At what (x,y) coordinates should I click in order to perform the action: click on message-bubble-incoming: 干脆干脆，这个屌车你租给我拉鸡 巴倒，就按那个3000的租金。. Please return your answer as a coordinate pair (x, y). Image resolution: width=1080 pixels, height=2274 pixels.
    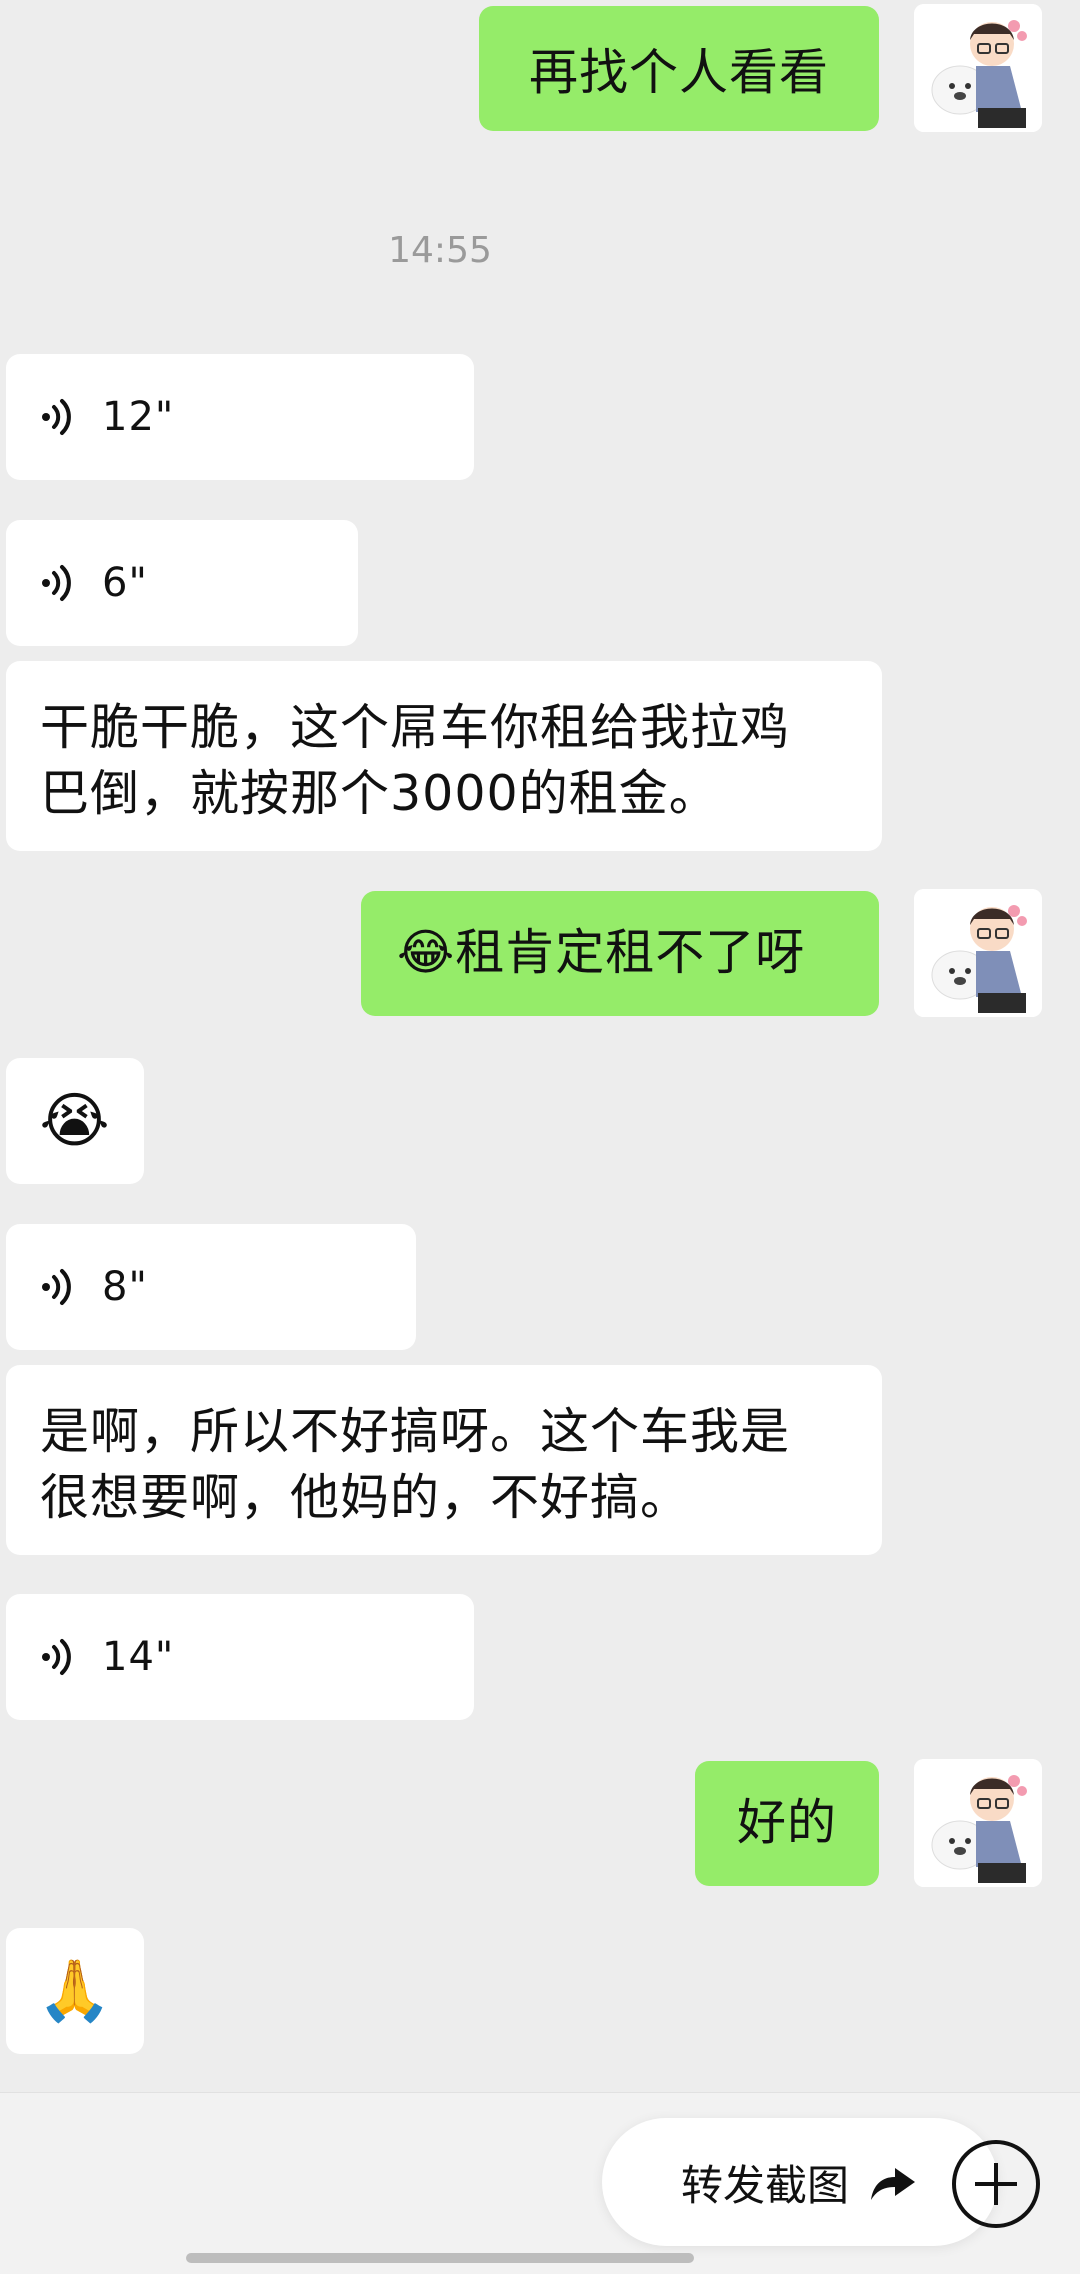
    Looking at the image, I should click on (444, 756).